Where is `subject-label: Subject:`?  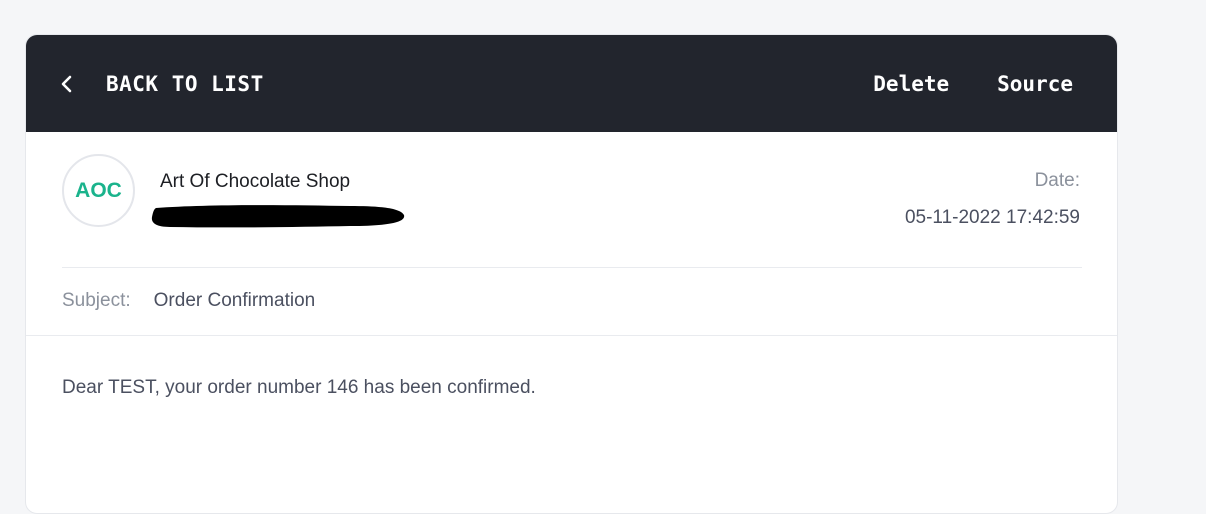
subject-label: Subject: is located at coordinates (96, 300).